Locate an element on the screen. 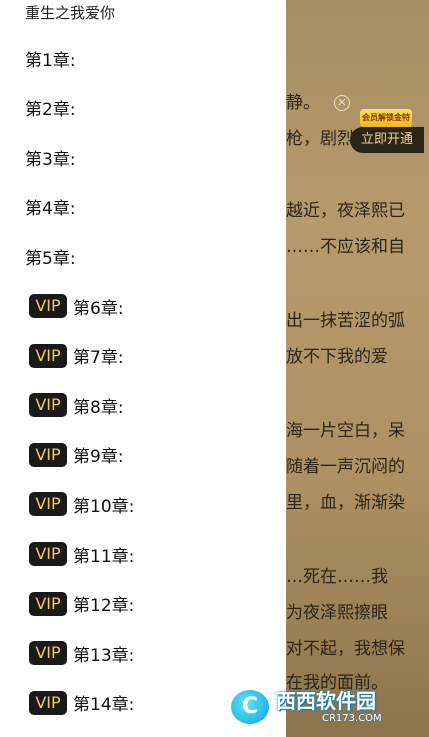 The height and width of the screenshot is (737, 429). promo-tag: 会员解锁金特 is located at coordinates (386, 118).